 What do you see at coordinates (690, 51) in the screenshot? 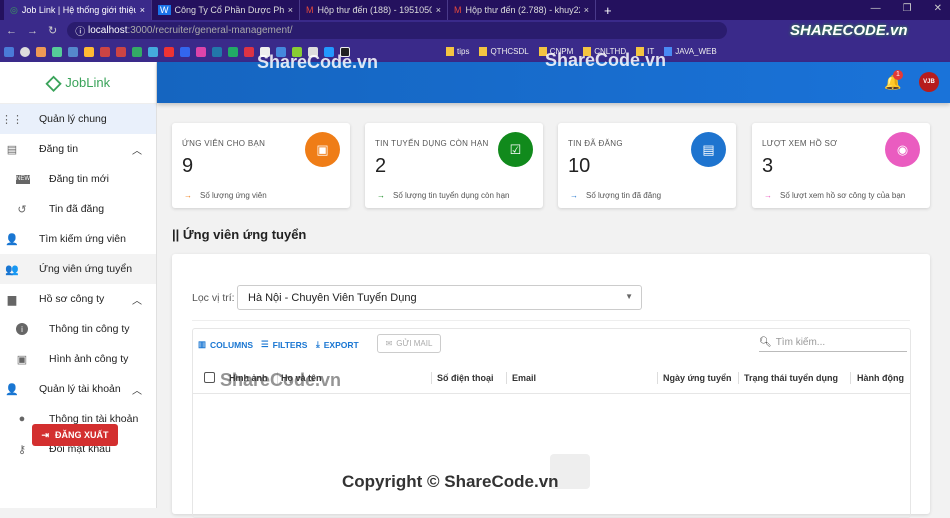
I see `bookmark-folder: JAVA_WEB` at bounding box center [690, 51].